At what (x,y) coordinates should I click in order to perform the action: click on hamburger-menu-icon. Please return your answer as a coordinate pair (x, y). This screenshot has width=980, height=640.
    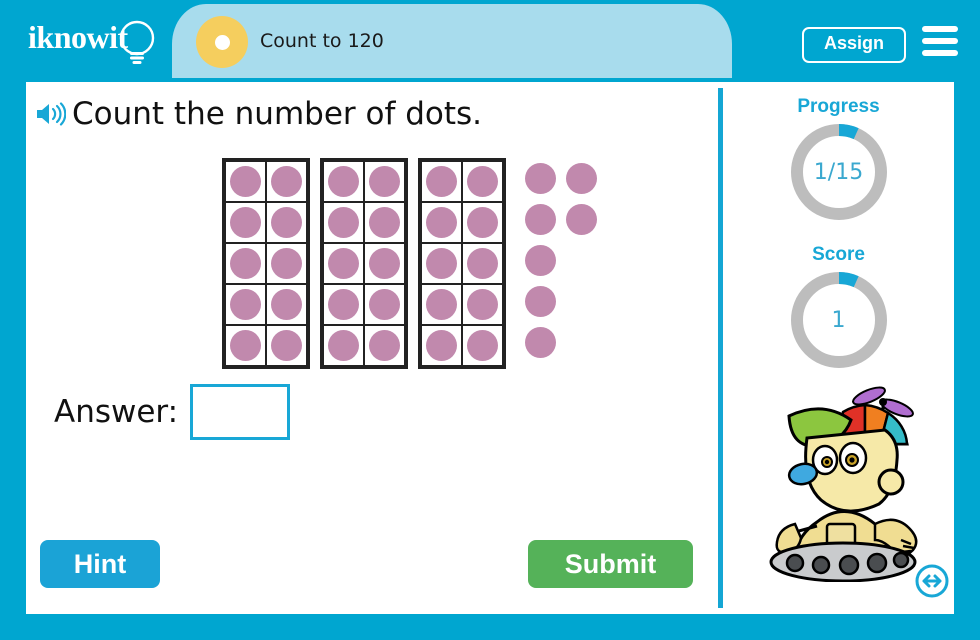
    Looking at the image, I should click on (940, 41).